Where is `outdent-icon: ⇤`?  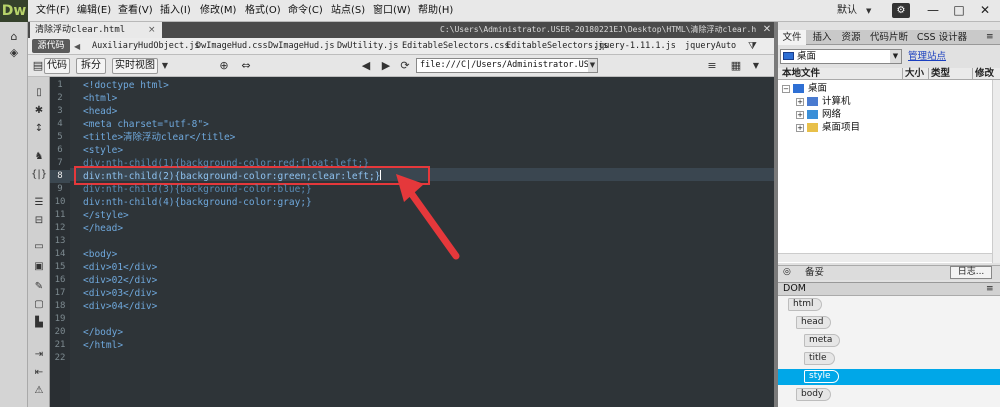 outdent-icon: ⇤ is located at coordinates (39, 373).